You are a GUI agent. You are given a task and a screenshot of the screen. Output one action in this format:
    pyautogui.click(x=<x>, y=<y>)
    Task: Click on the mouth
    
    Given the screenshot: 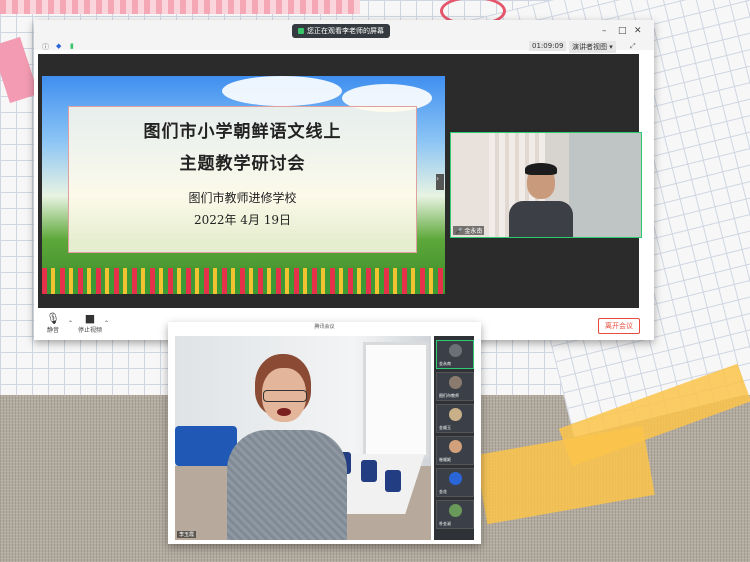 What is the action you would take?
    pyautogui.click(x=284, y=412)
    